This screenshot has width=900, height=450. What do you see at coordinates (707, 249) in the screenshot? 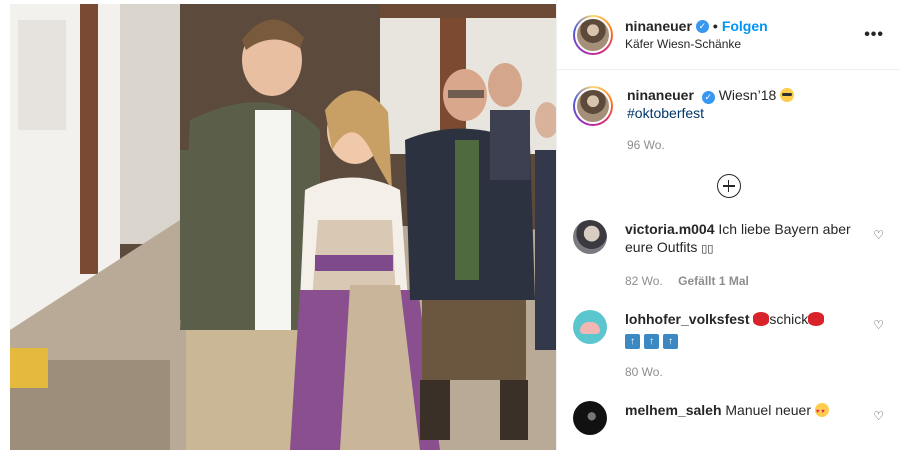
I see `comment-trailing: ▯▯` at bounding box center [707, 249].